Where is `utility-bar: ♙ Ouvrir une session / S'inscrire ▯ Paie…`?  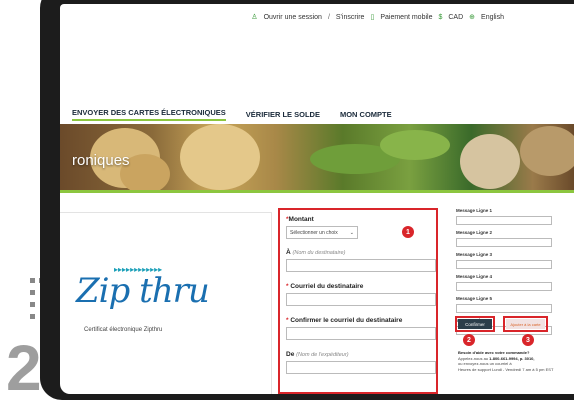 utility-bar: ♙ Ouvrir une session / S'inscrire ▯ Paie… is located at coordinates (317, 17).